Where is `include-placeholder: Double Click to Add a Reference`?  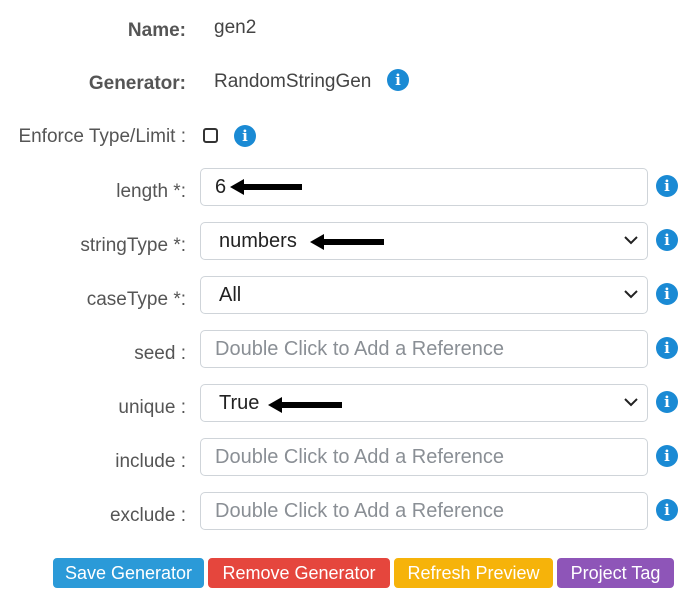
include-placeholder: Double Click to Add a Reference is located at coordinates (360, 457).